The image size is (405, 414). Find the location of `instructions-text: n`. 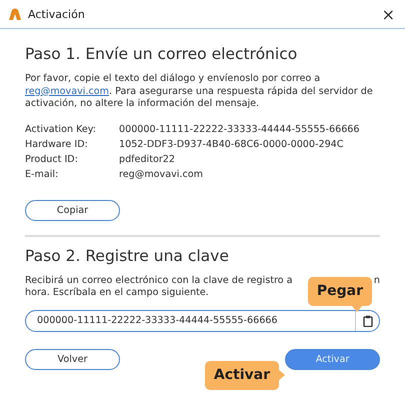

instructions-text: n is located at coordinates (377, 280).